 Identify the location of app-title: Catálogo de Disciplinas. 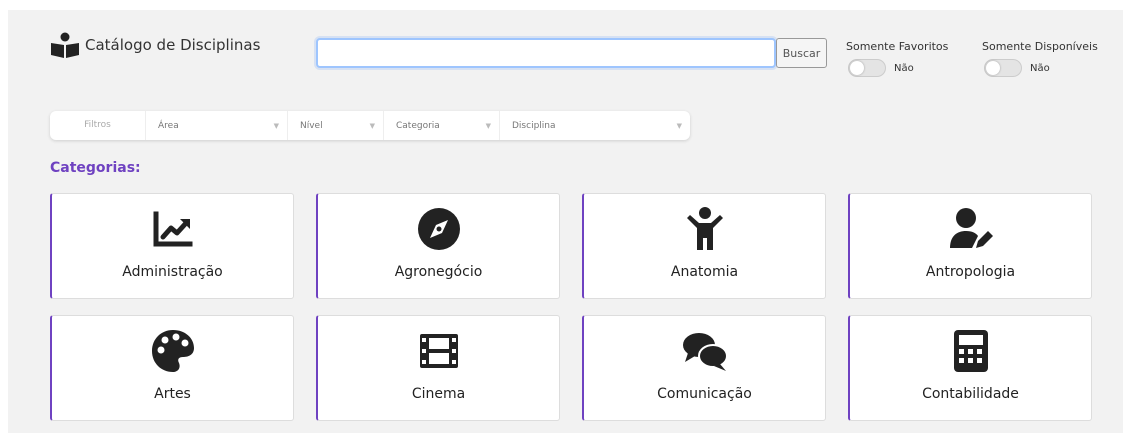
(173, 45).